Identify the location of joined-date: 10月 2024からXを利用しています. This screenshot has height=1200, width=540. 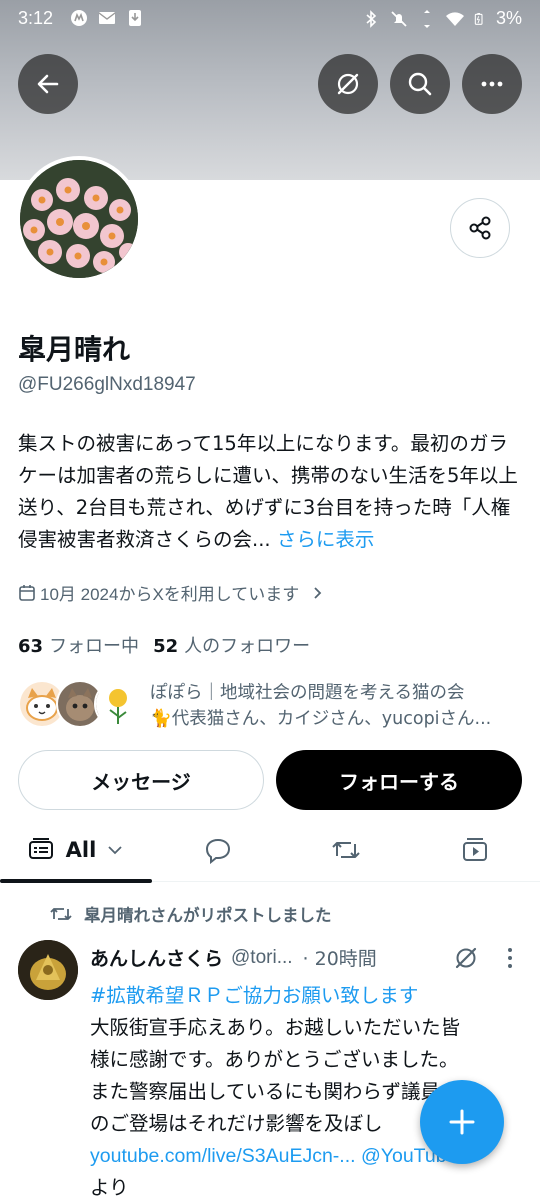
(171, 592).